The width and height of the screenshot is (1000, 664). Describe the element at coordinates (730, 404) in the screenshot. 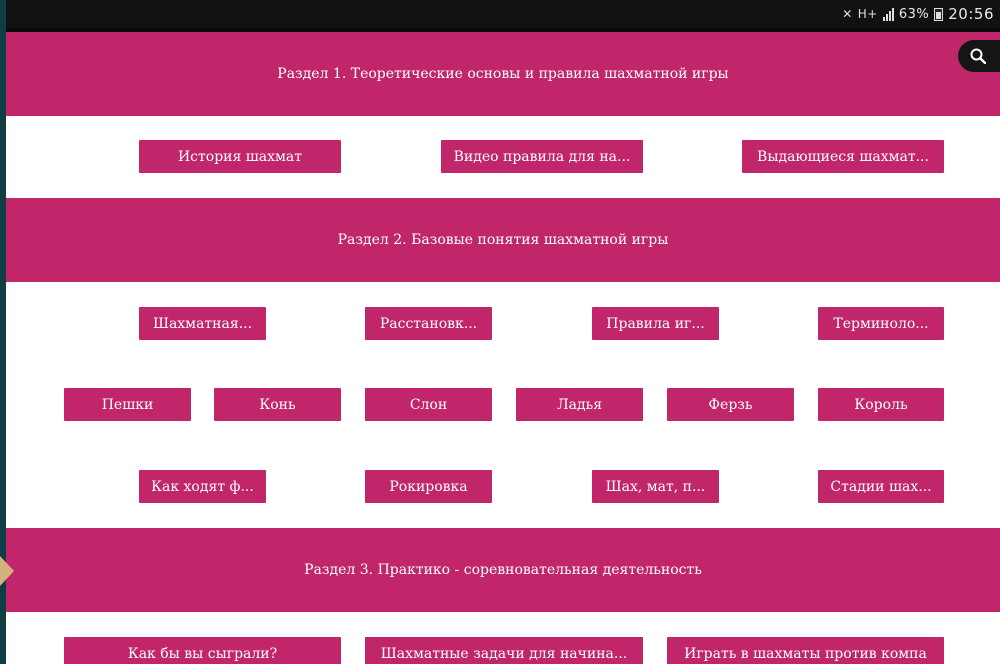

I see `button-queen: Ферзь` at that location.